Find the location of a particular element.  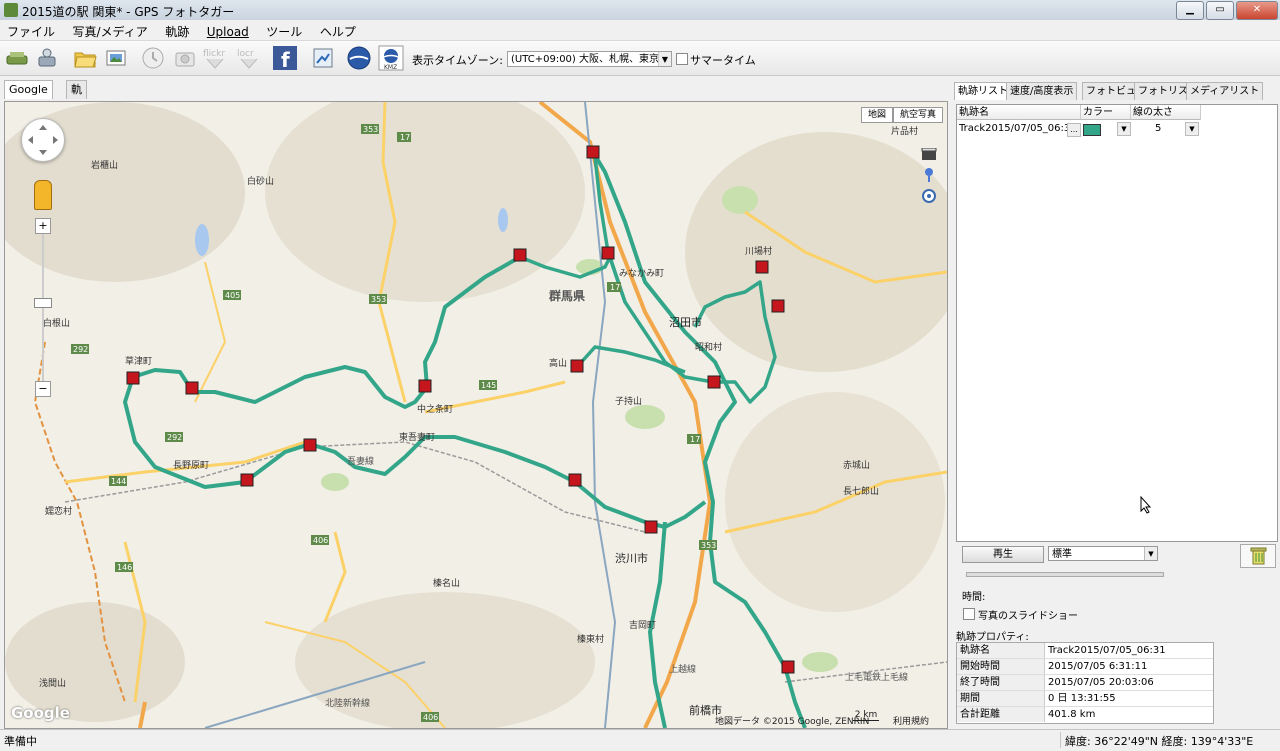

property-row: 期間 0 日 13:31:55 is located at coordinates (1085, 699).